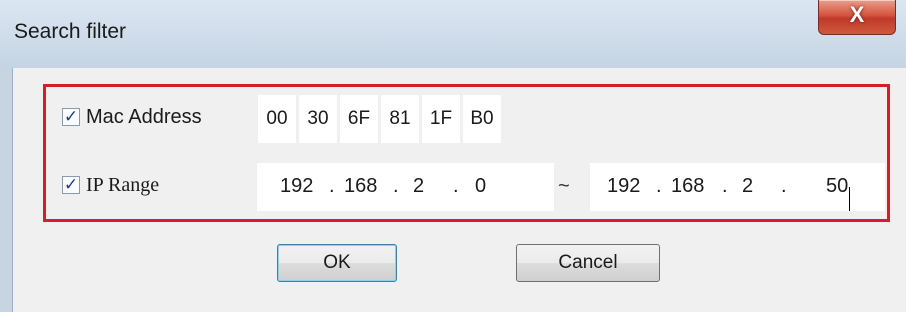 This screenshot has height=312, width=906. I want to click on ip-start-octet-3: 2, so click(419, 186).